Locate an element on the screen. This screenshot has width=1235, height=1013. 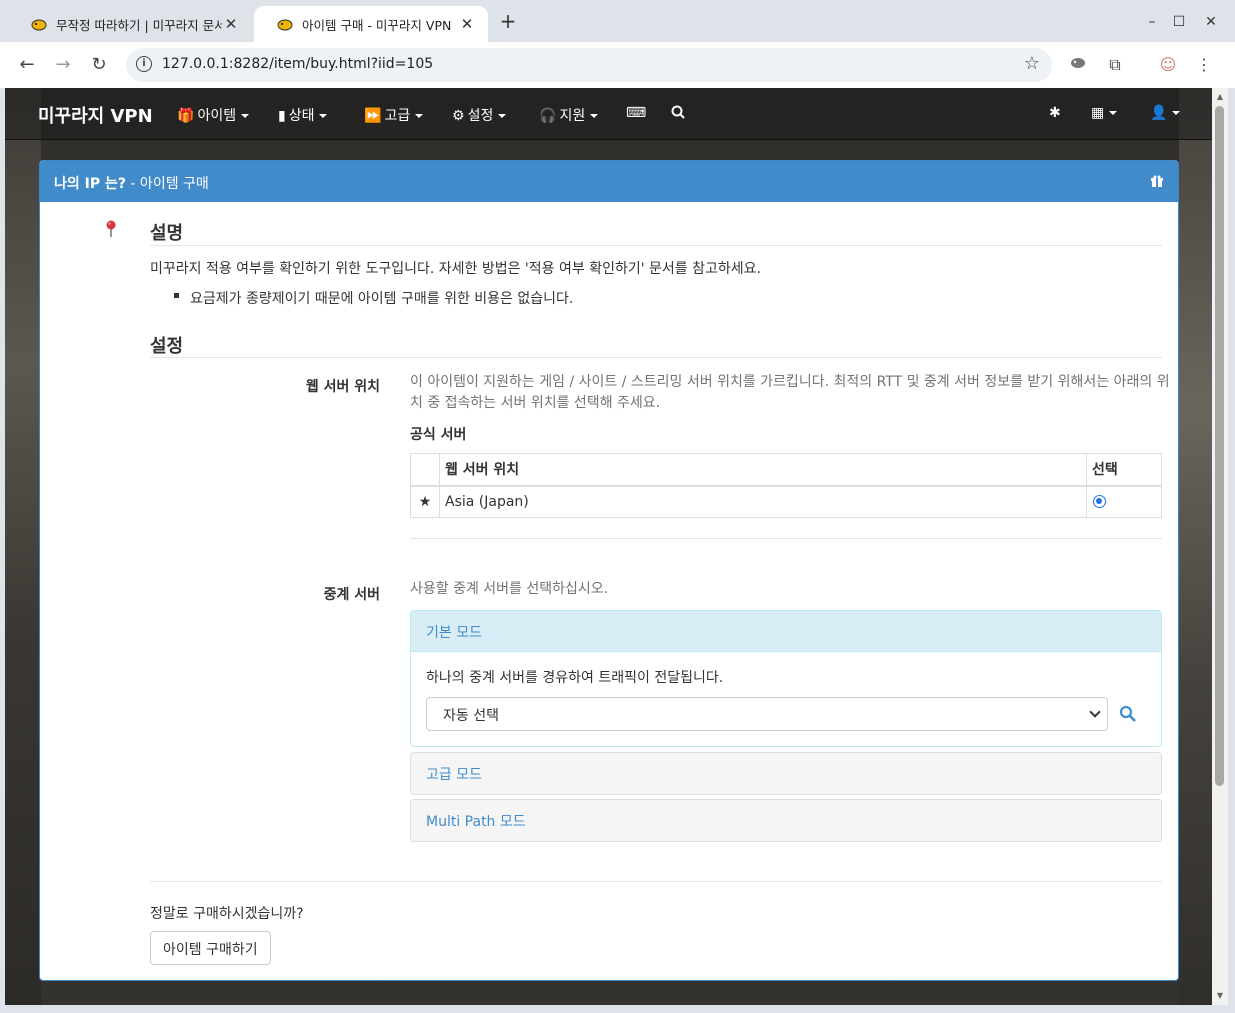
buy-item-button: 아이템 구매하기 is located at coordinates (210, 948).